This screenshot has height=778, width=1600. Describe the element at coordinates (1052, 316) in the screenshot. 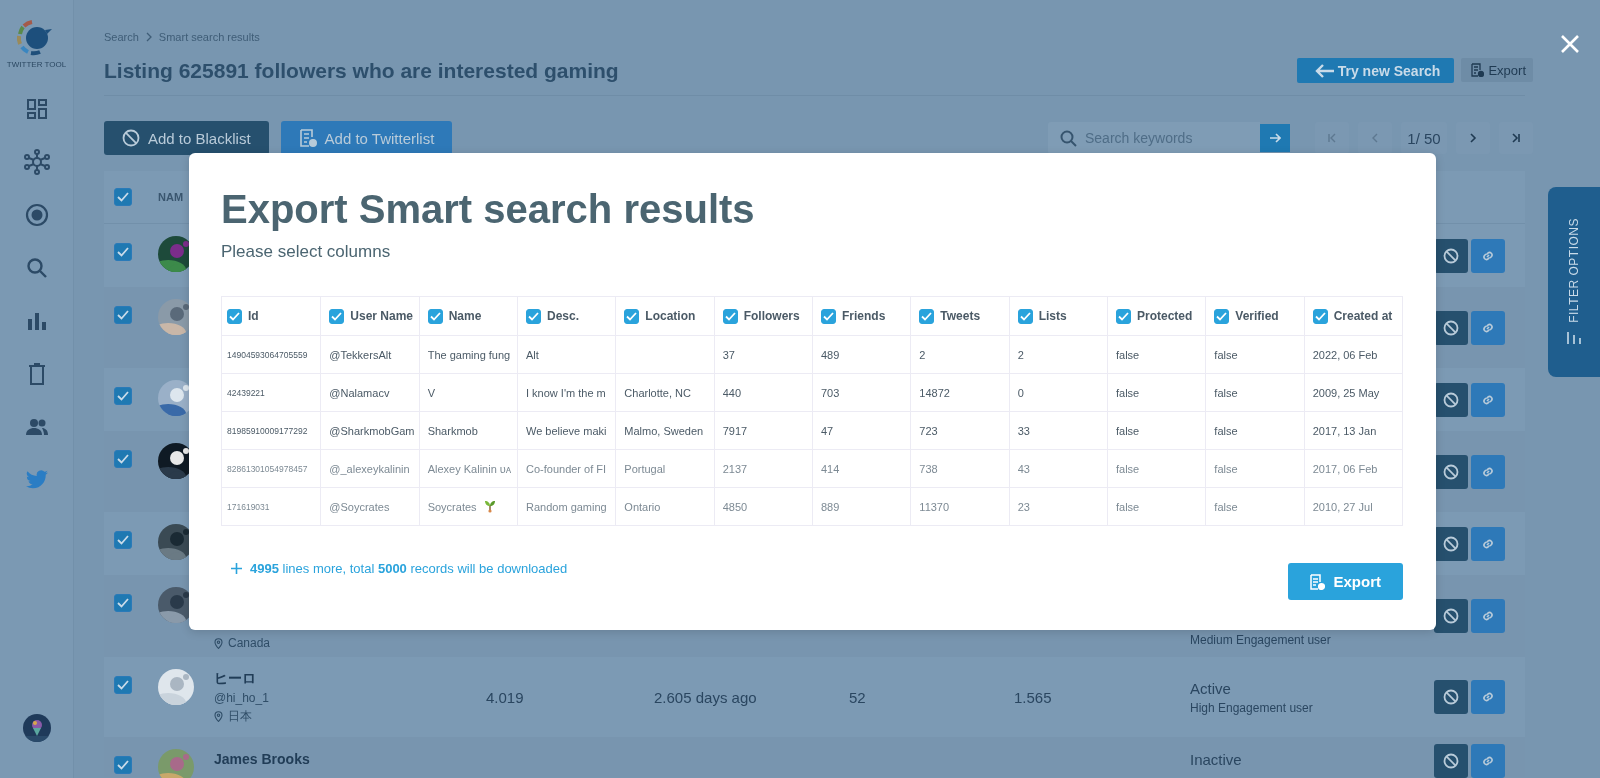

I see `column-label: Lists` at that location.